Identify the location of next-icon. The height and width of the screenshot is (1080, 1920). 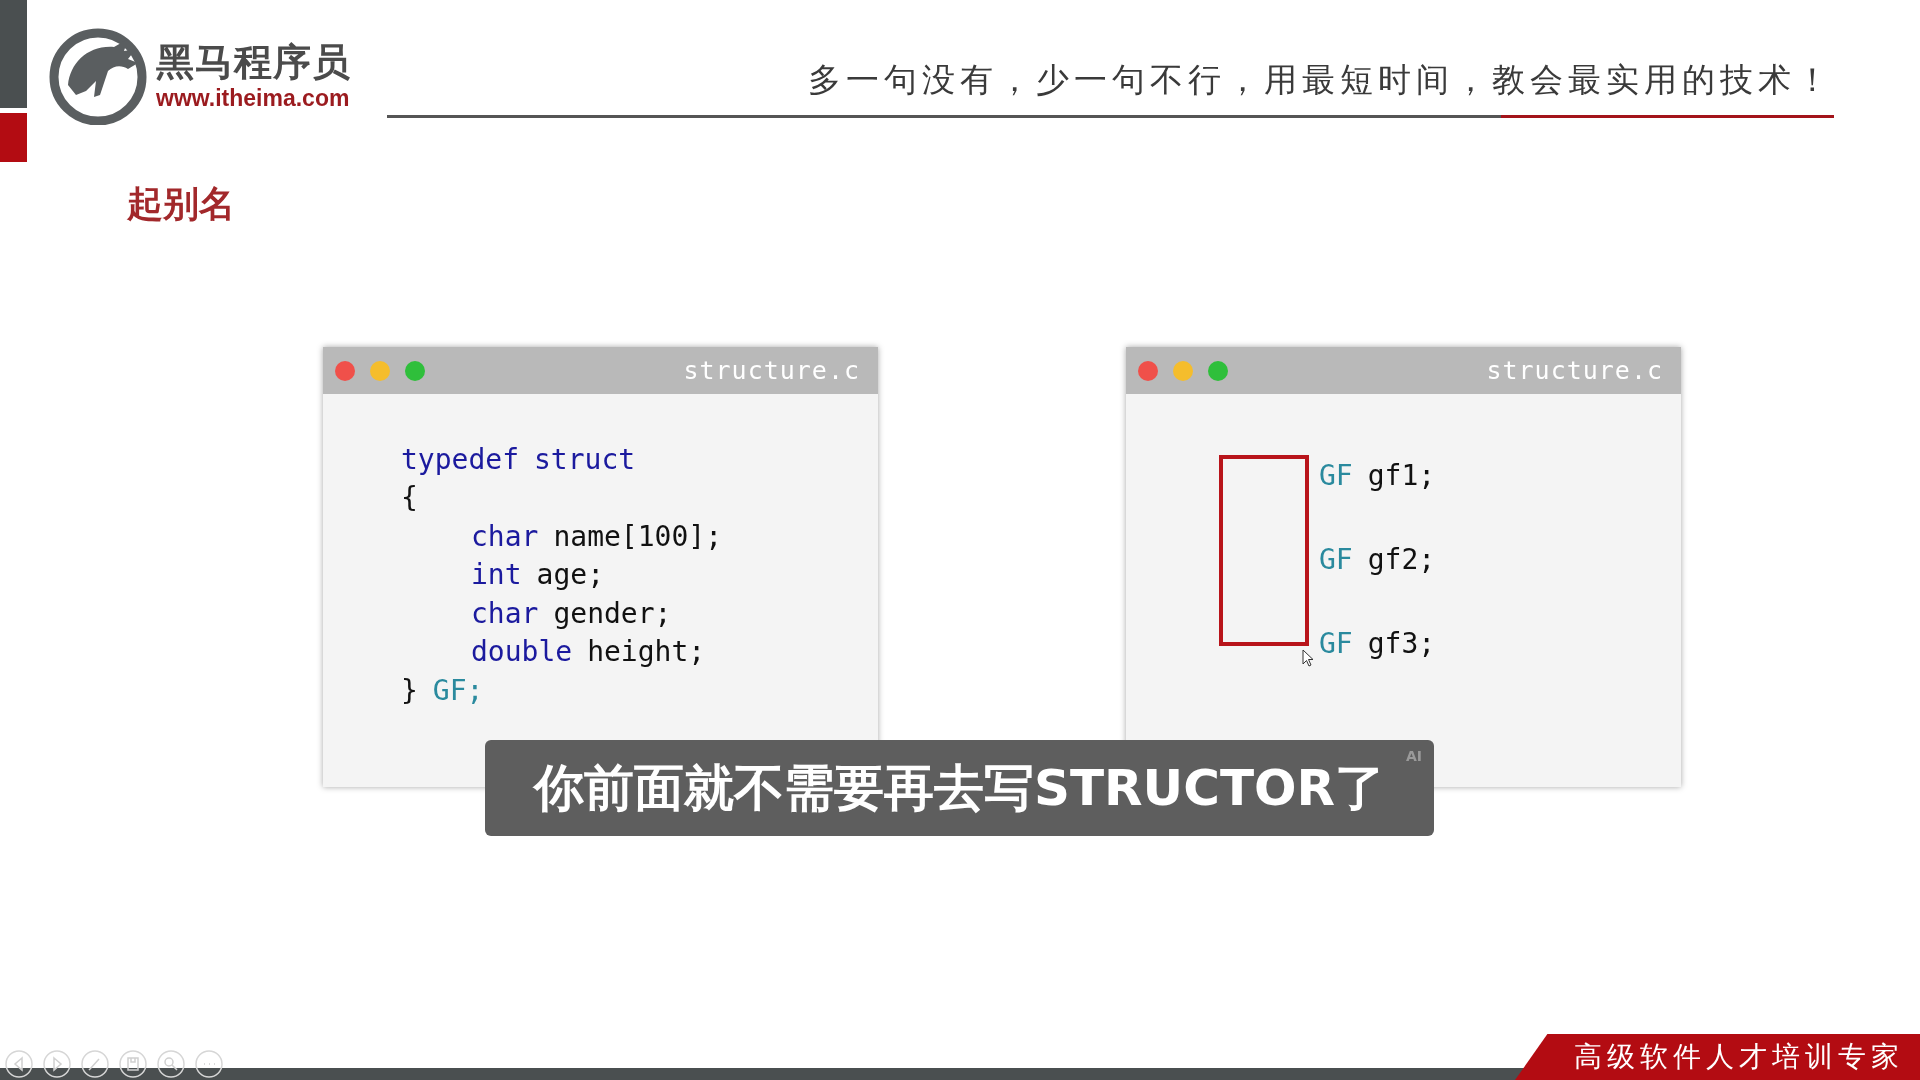
(57, 1064).